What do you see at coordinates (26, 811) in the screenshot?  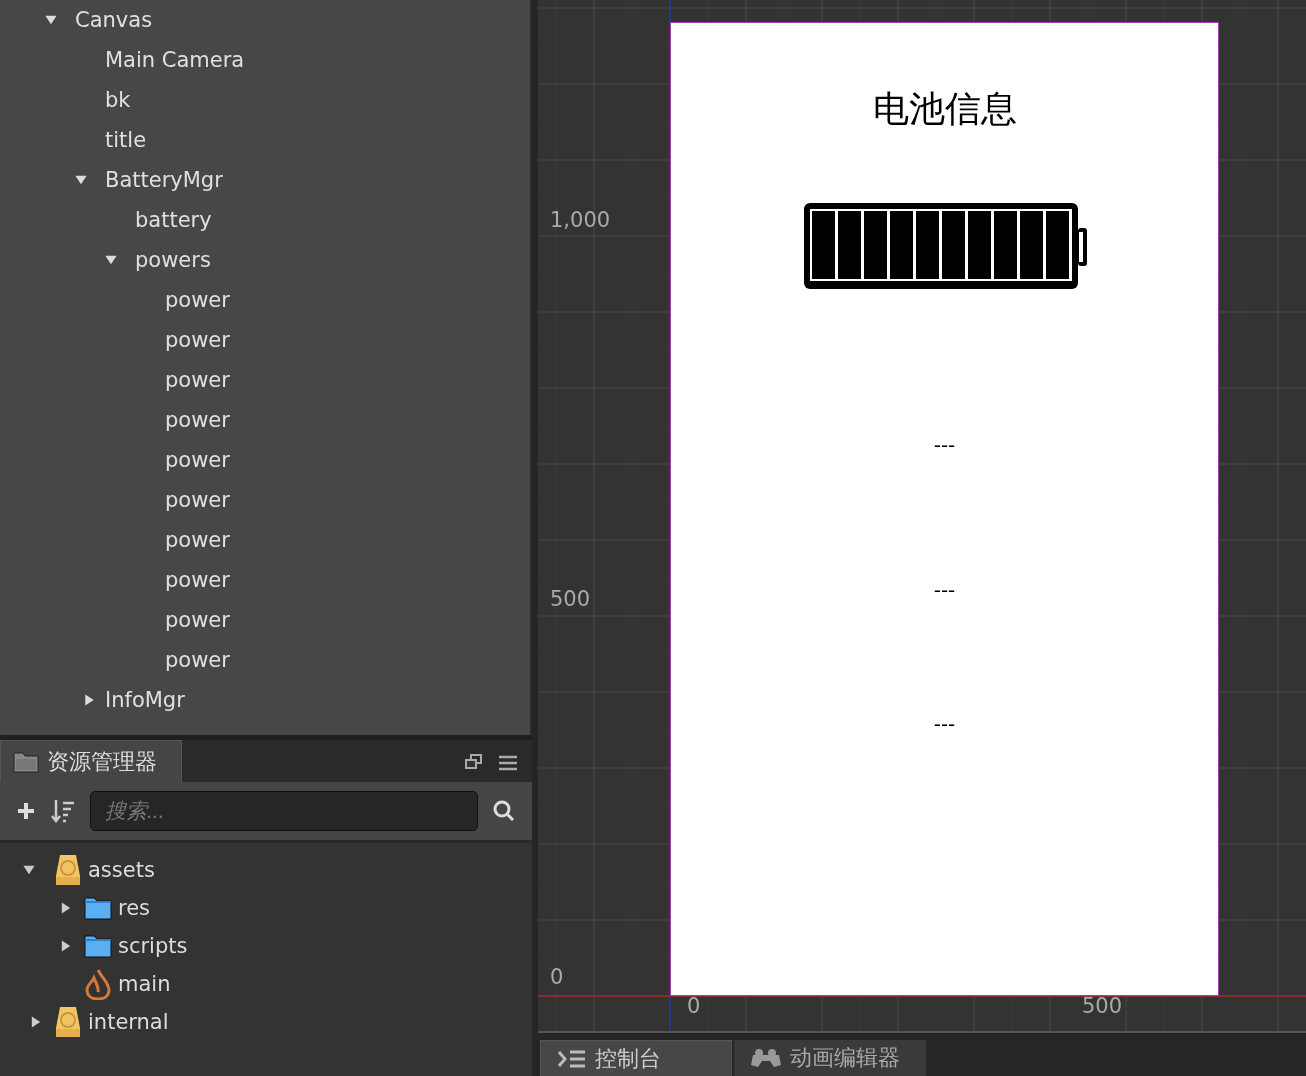 I see `add-icon` at bounding box center [26, 811].